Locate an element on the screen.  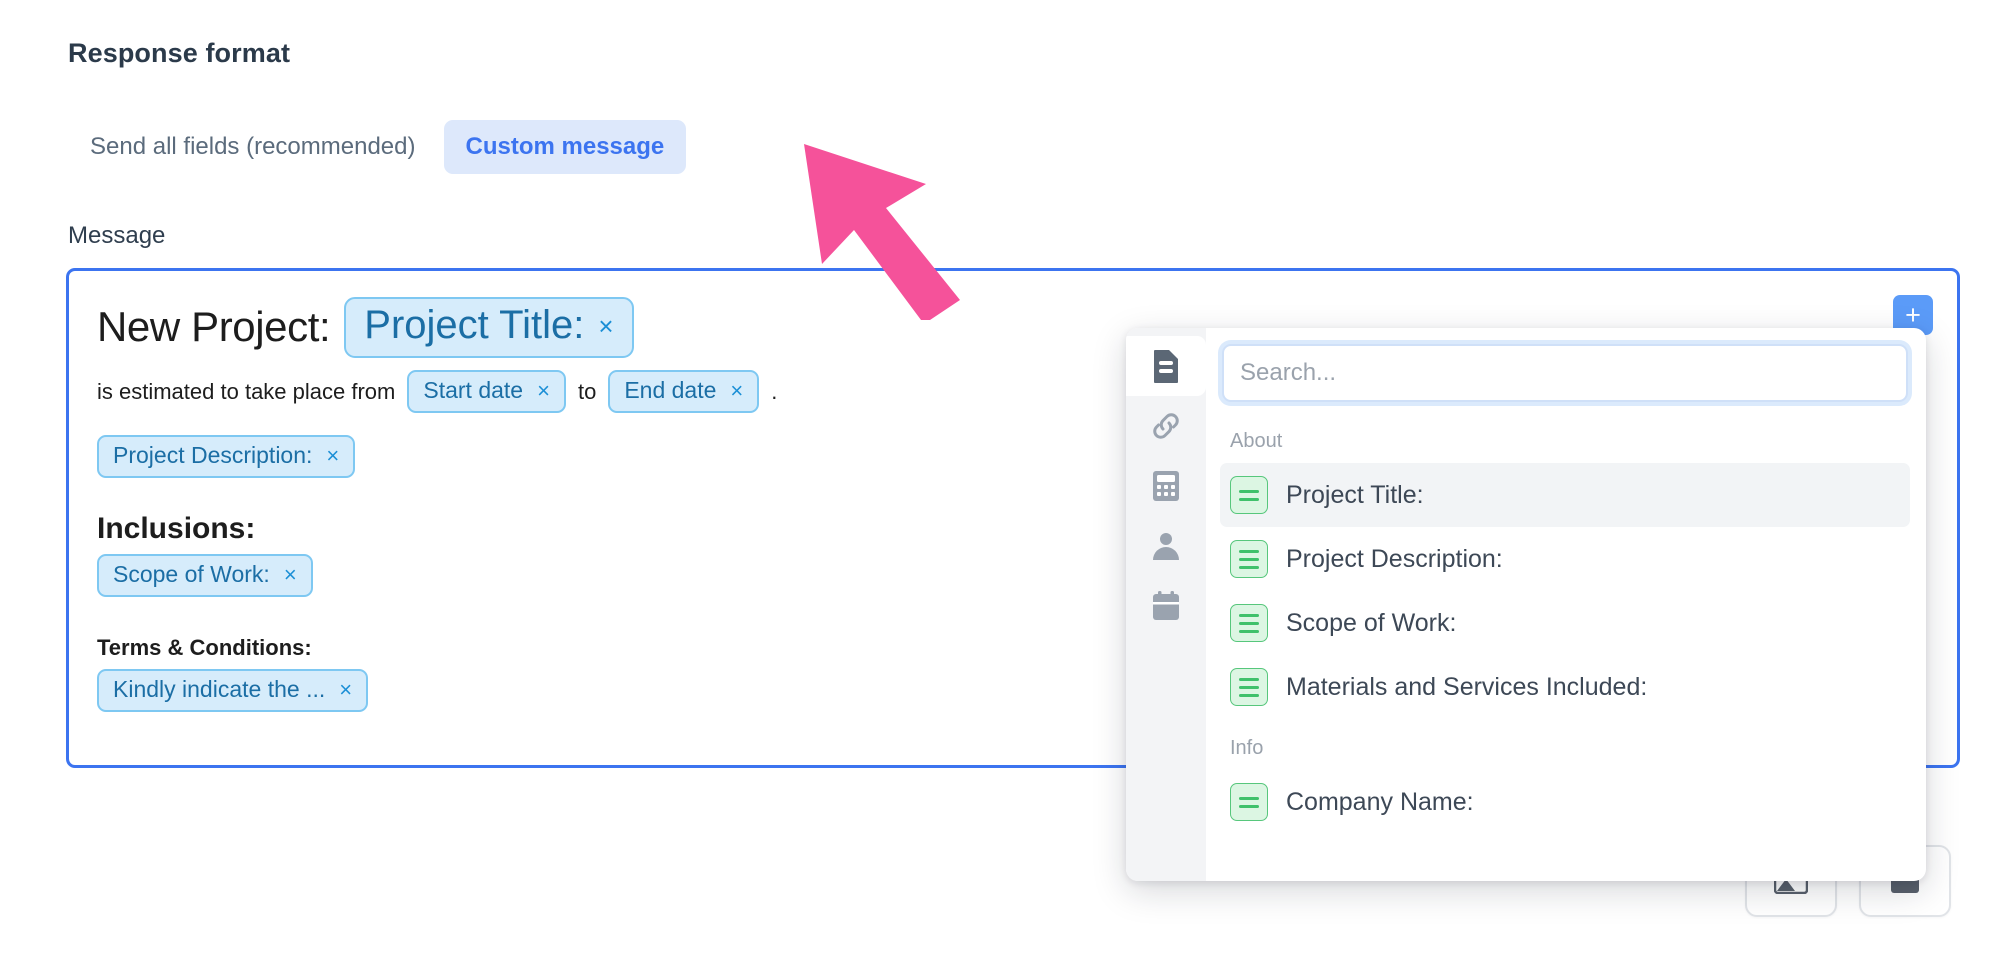
dates-mid-text: to is located at coordinates (587, 391).